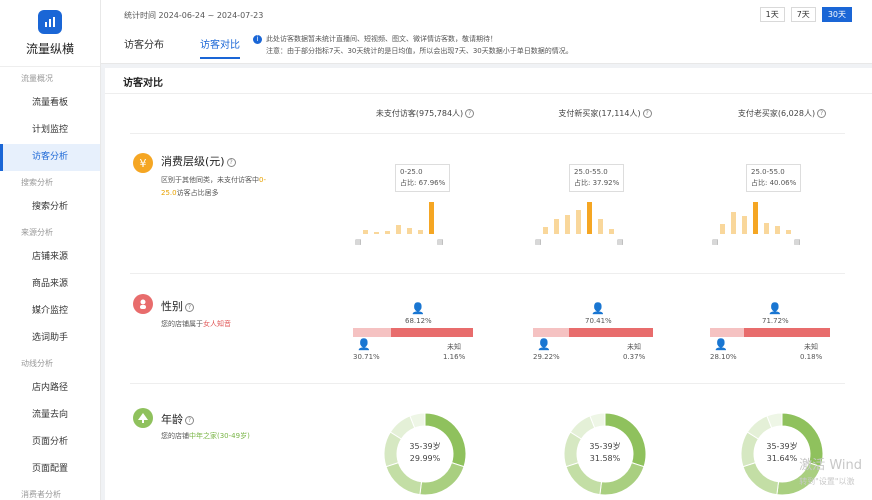  Describe the element at coordinates (41, 494) in the screenshot. I see `nav-group-label: 消费者分析` at that location.